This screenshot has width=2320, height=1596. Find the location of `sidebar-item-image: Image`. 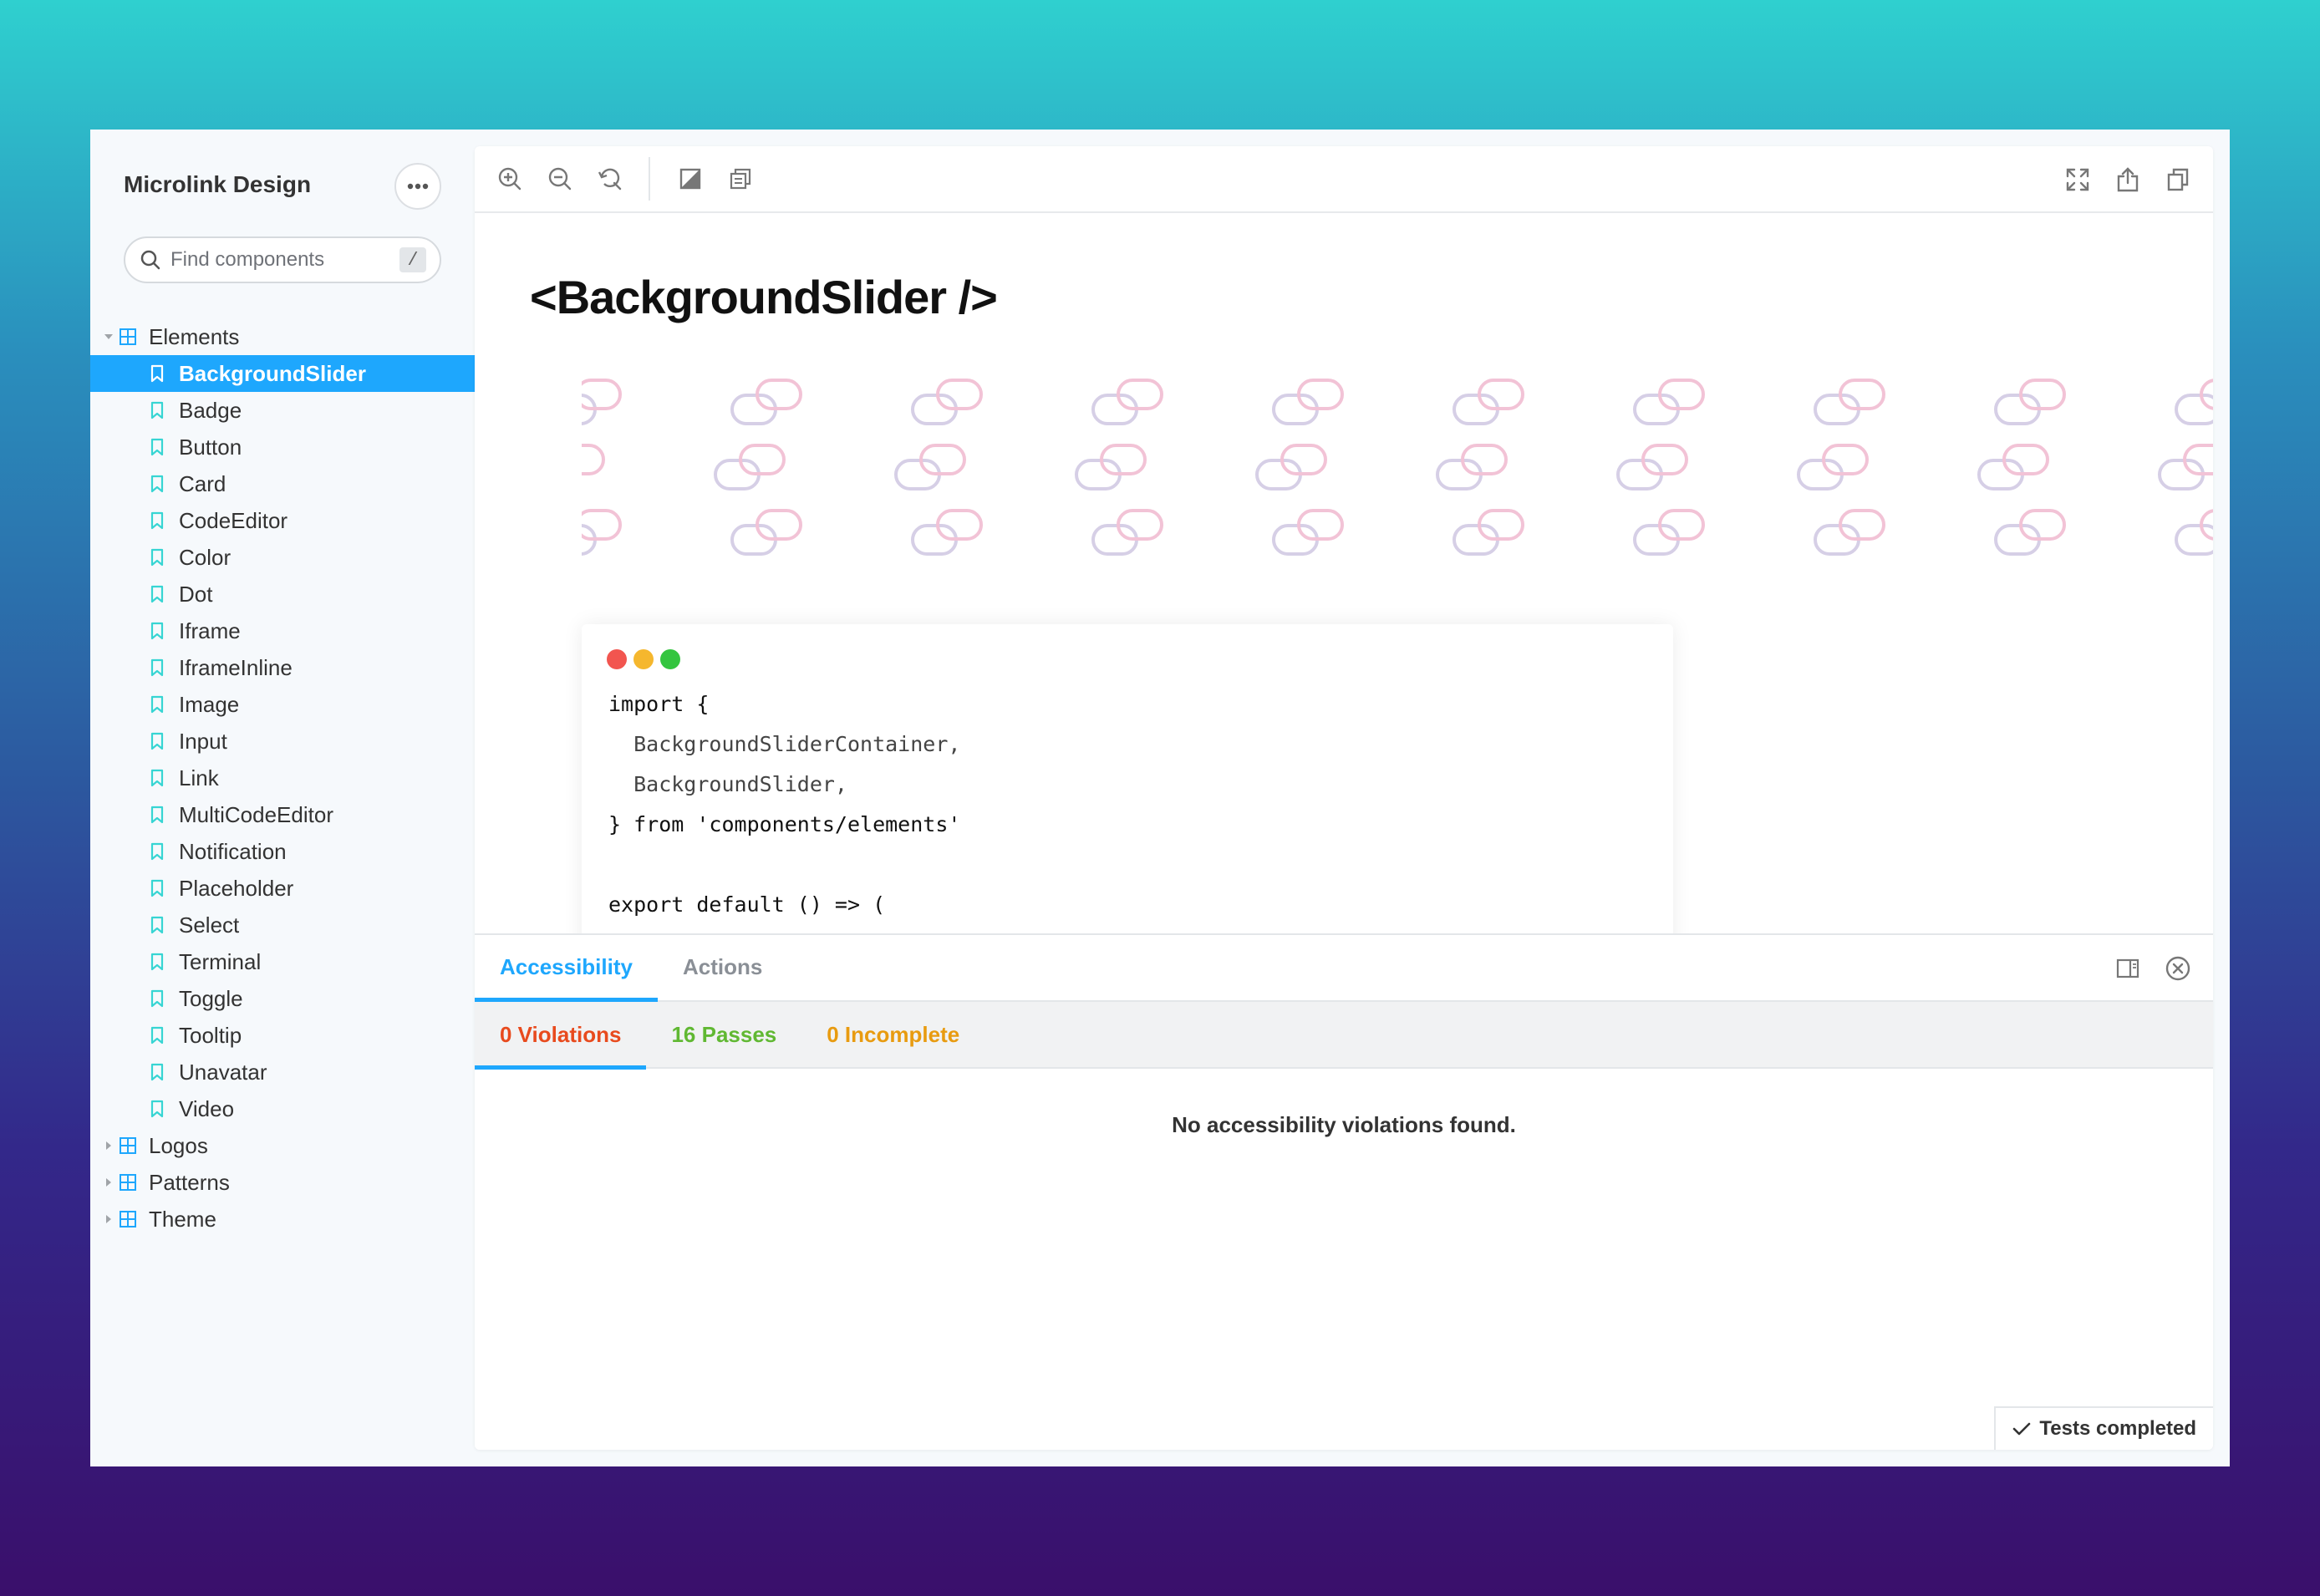

sidebar-item-image: Image is located at coordinates (282, 704).